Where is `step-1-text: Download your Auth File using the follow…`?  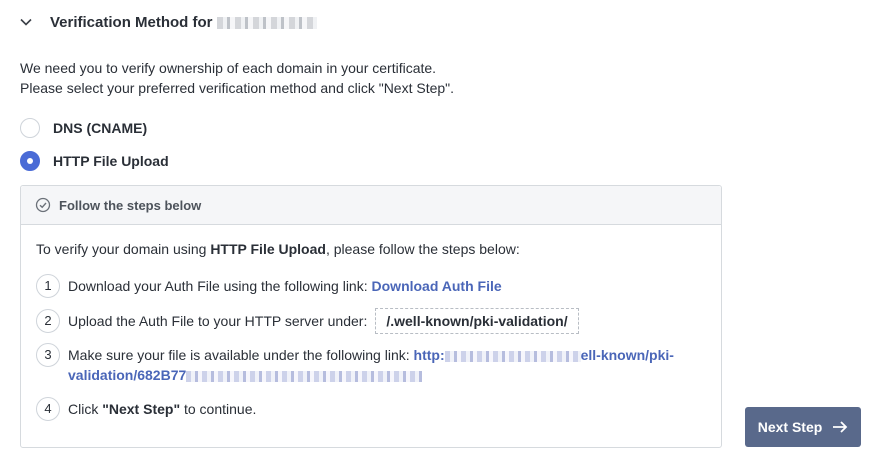
step-1-text: Download your Auth File using the follow… is located at coordinates (220, 286).